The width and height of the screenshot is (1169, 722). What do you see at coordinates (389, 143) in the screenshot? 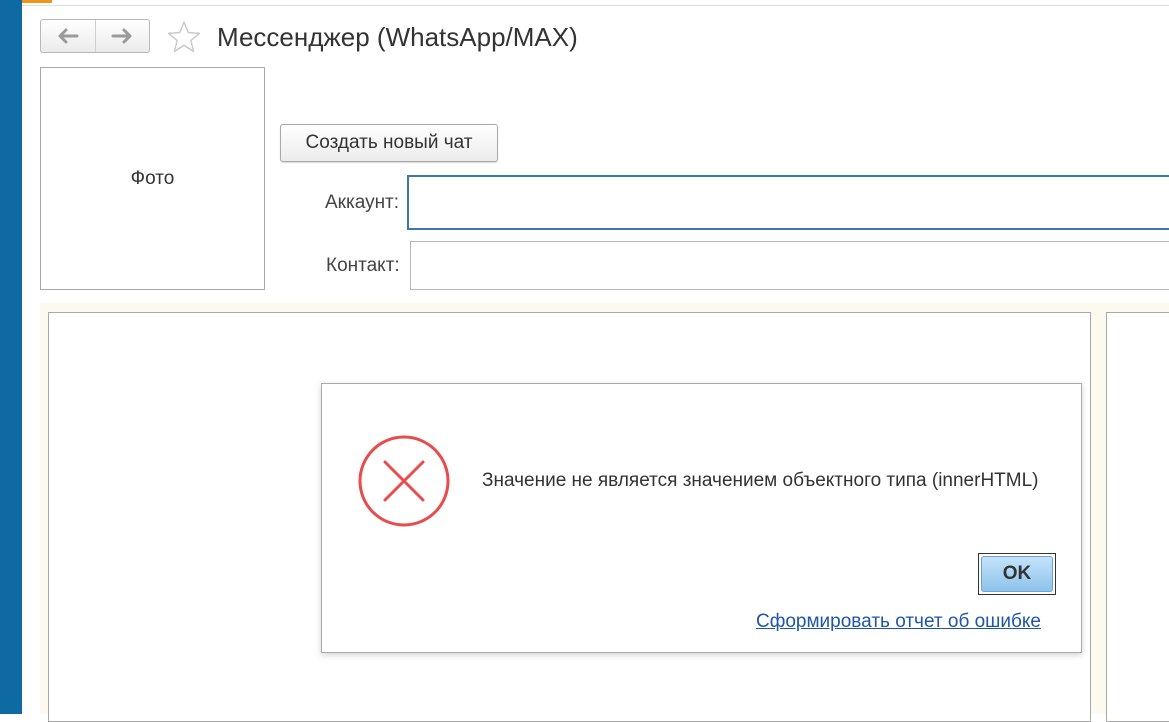
I see `create-new-chat-button: Создать новый чат` at bounding box center [389, 143].